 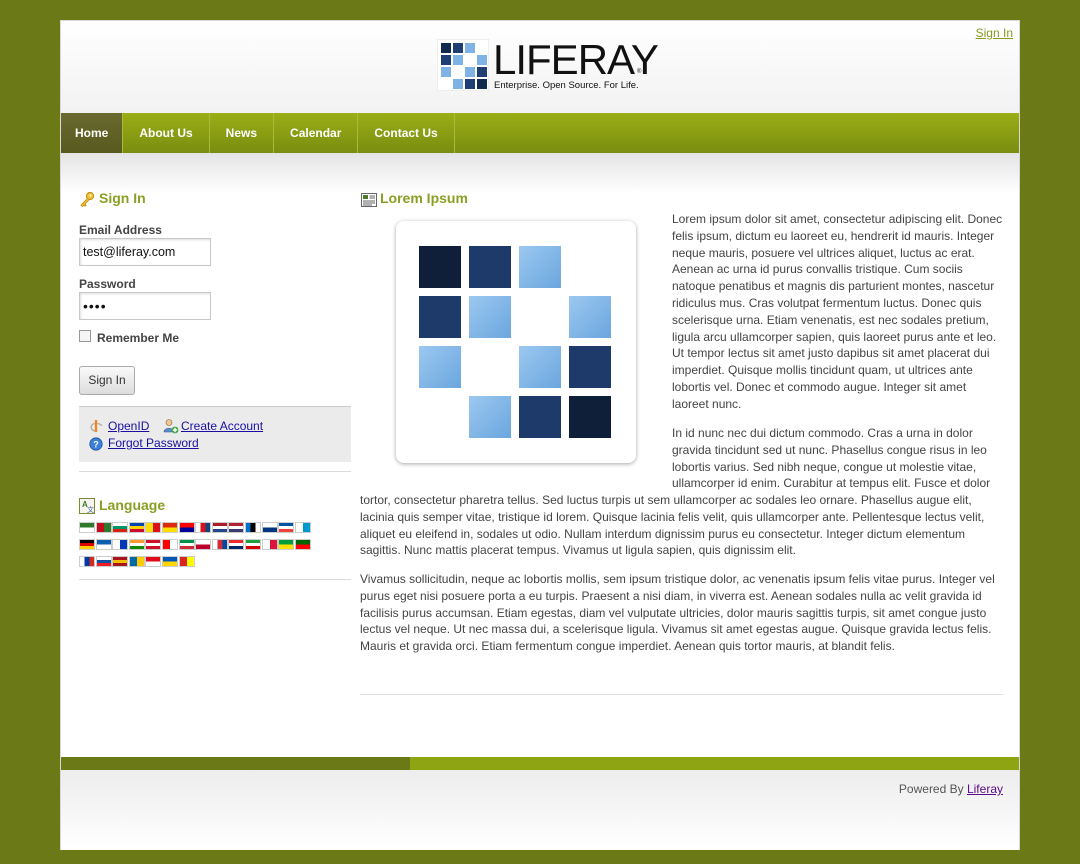 I want to click on forgot-password-link: Forgot Password, so click(x=153, y=443).